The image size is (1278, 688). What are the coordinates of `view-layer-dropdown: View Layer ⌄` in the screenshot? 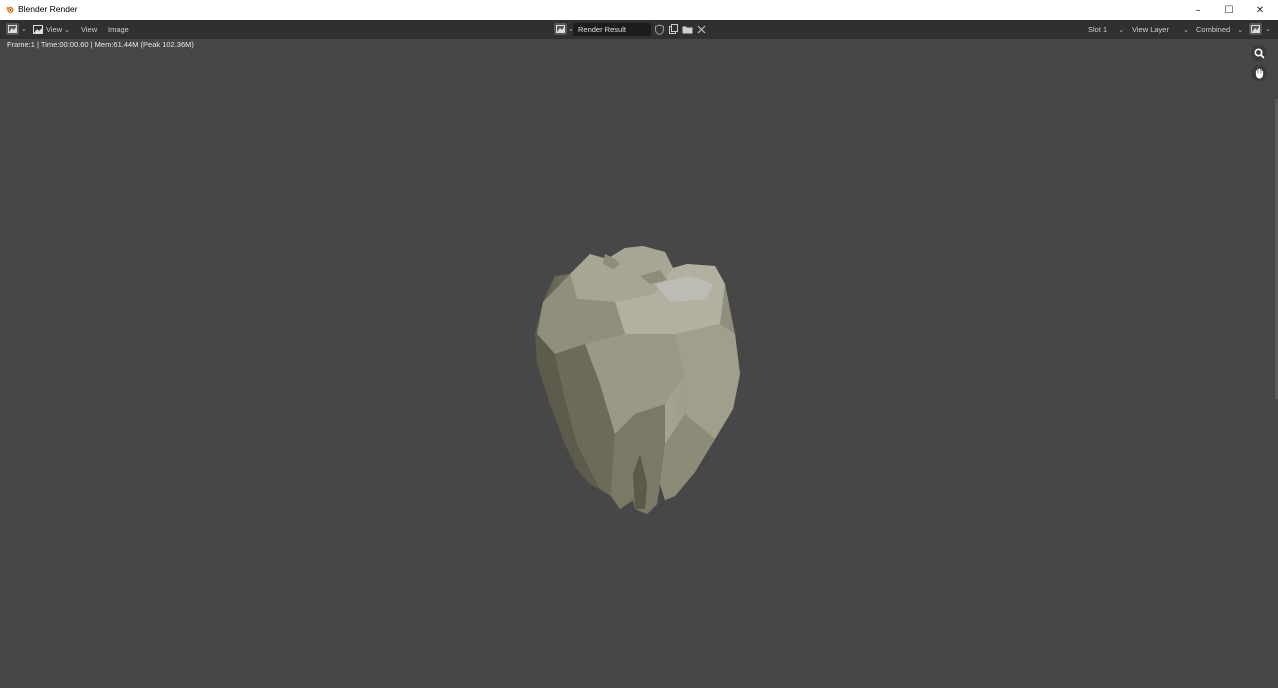 It's located at (1160, 29).